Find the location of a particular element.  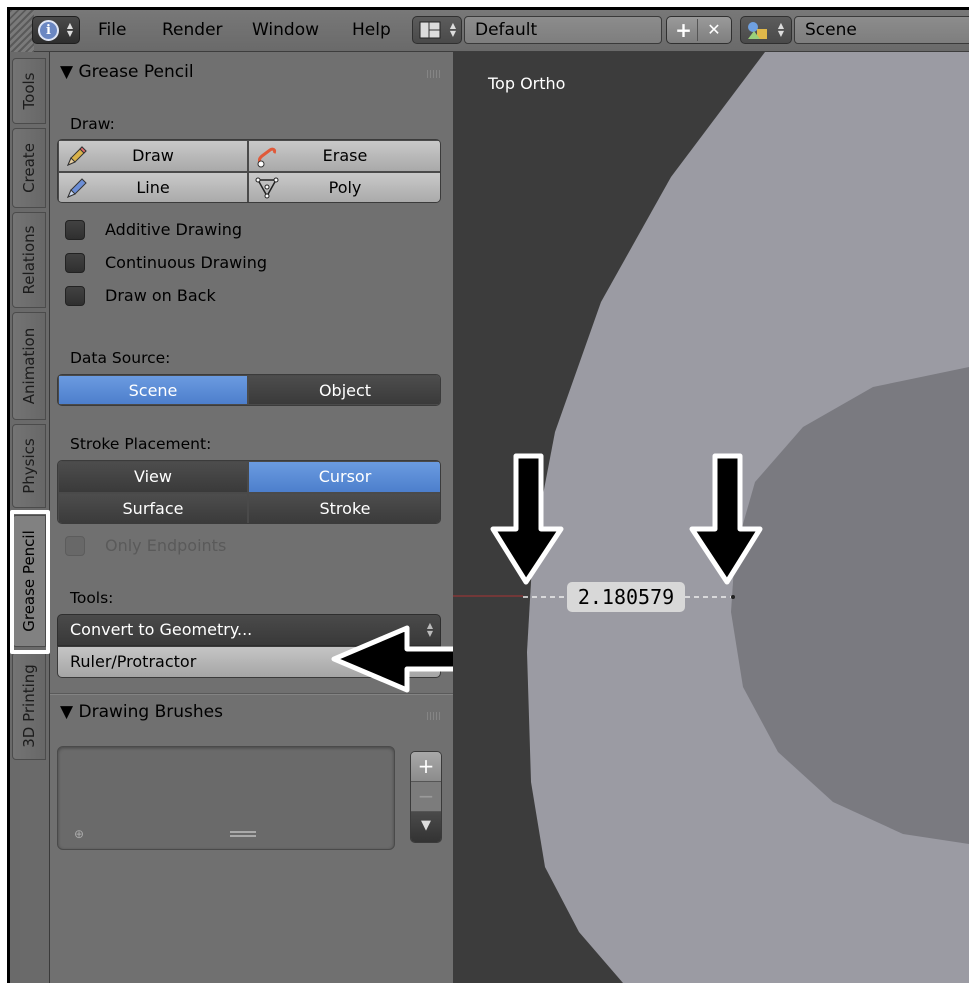

view-label: Top Ortho is located at coordinates (527, 83).